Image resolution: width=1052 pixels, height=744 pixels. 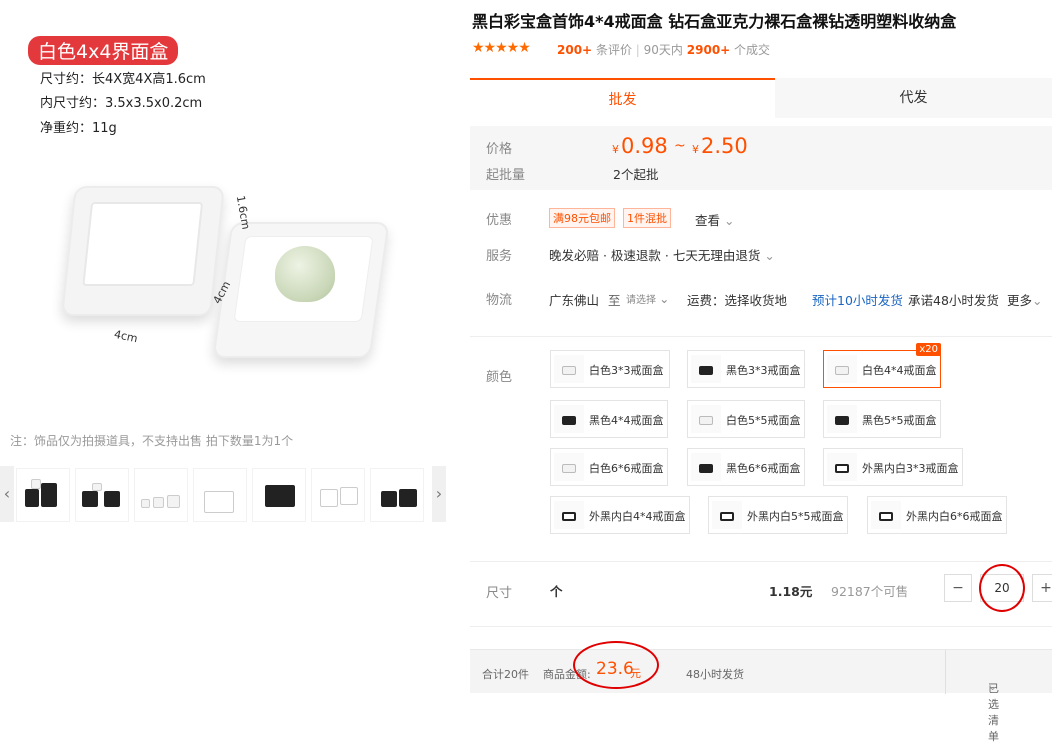 I want to click on spec-size: 尺寸约：长4X宽4X高1.6cm, so click(x=123, y=79).